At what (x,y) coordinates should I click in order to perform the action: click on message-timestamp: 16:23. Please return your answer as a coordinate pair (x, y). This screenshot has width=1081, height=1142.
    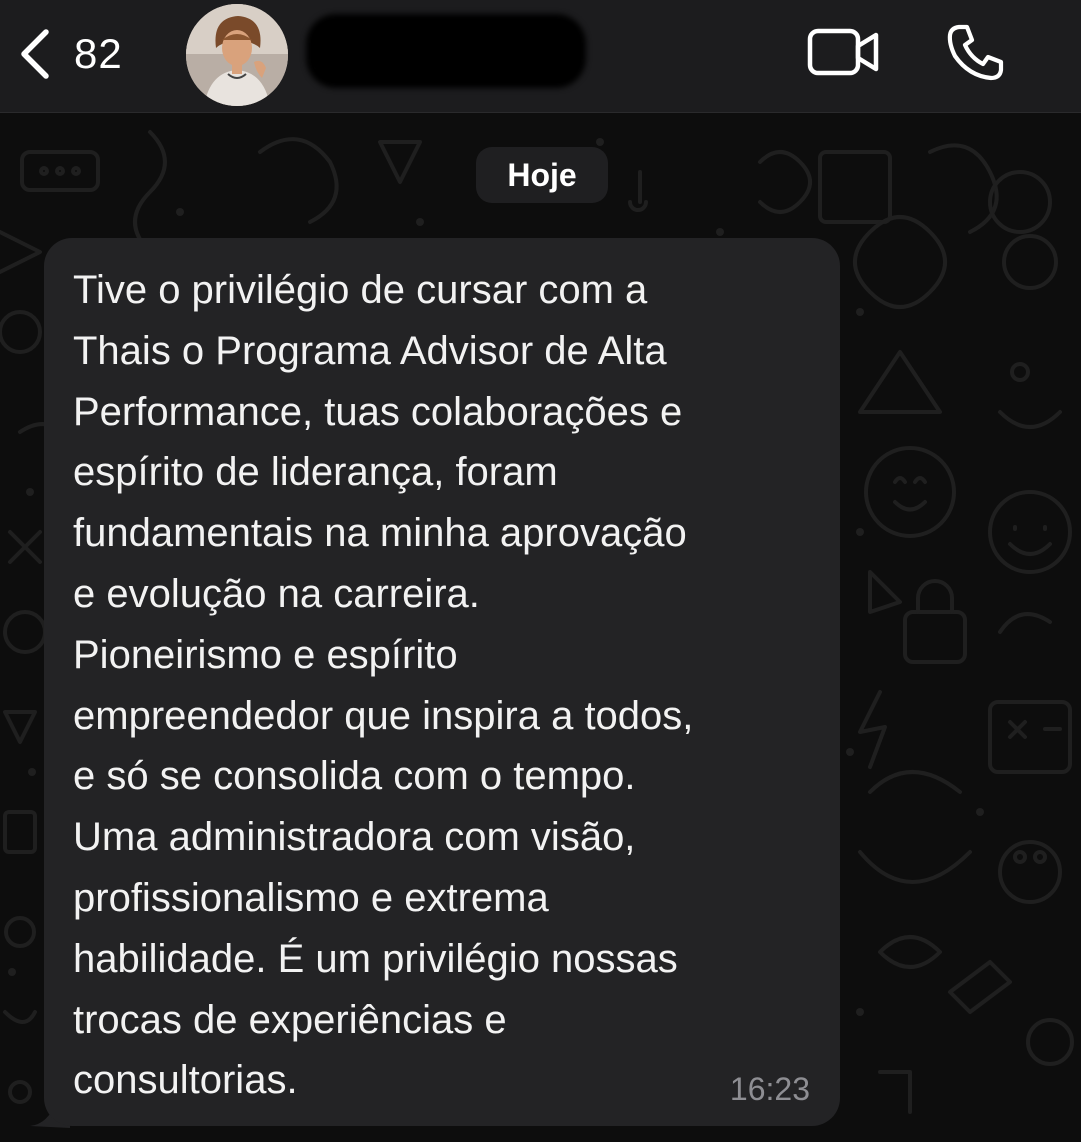
    Looking at the image, I should click on (769, 1089).